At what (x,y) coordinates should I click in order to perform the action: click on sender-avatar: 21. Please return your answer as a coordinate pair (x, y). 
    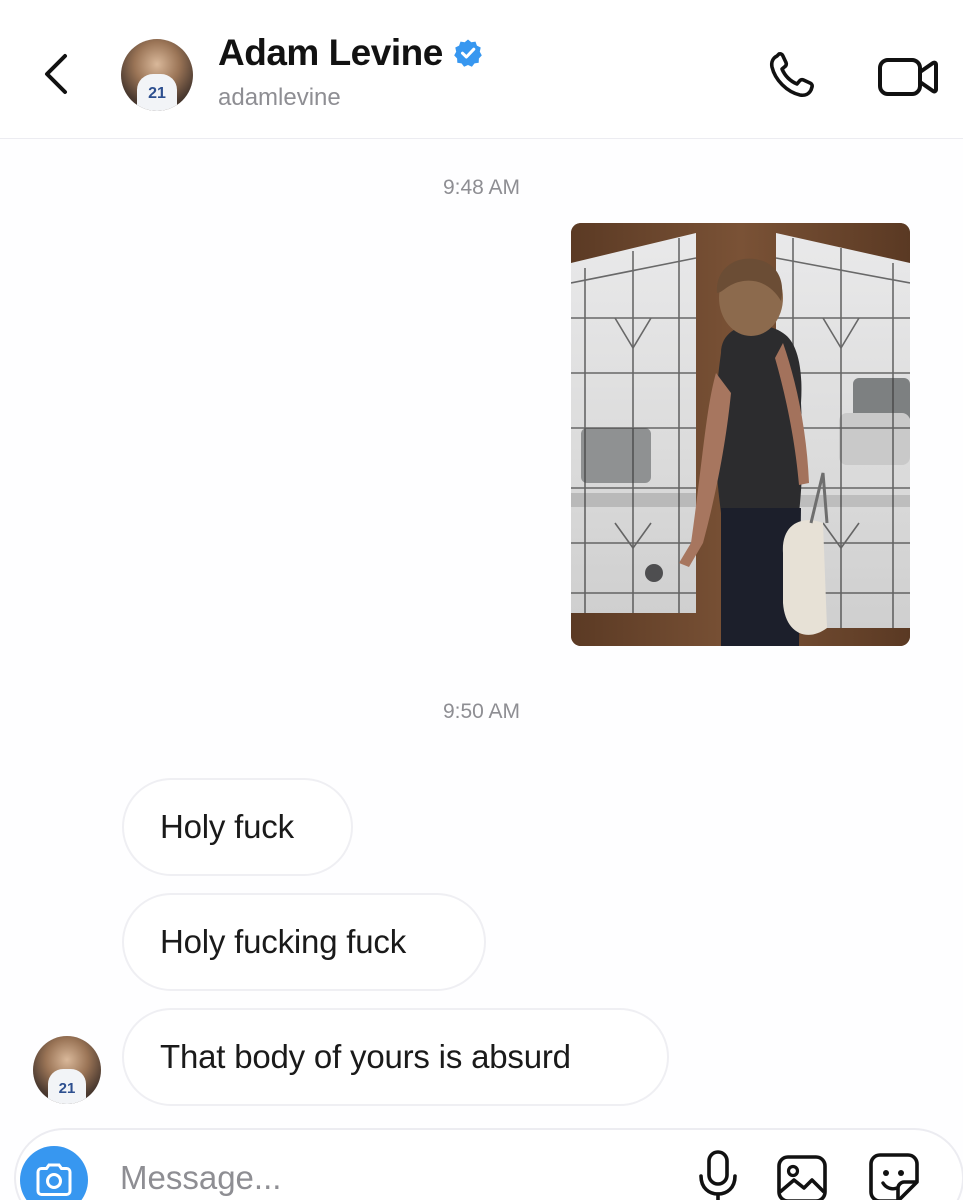
    Looking at the image, I should click on (67, 1070).